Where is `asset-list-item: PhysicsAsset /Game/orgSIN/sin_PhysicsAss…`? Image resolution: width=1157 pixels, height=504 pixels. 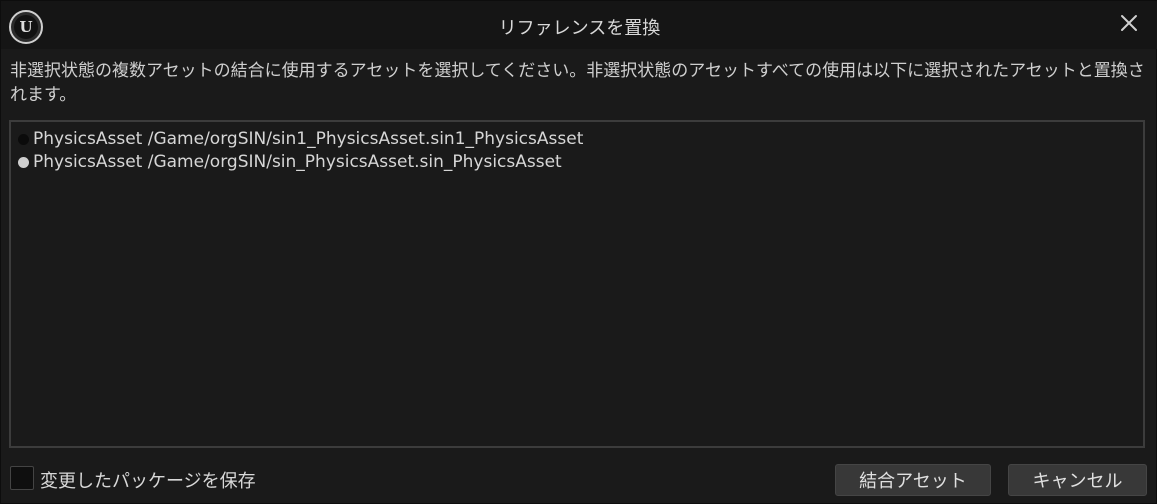
asset-list-item: PhysicsAsset /Game/orgSIN/sin_PhysicsAss… is located at coordinates (290, 162).